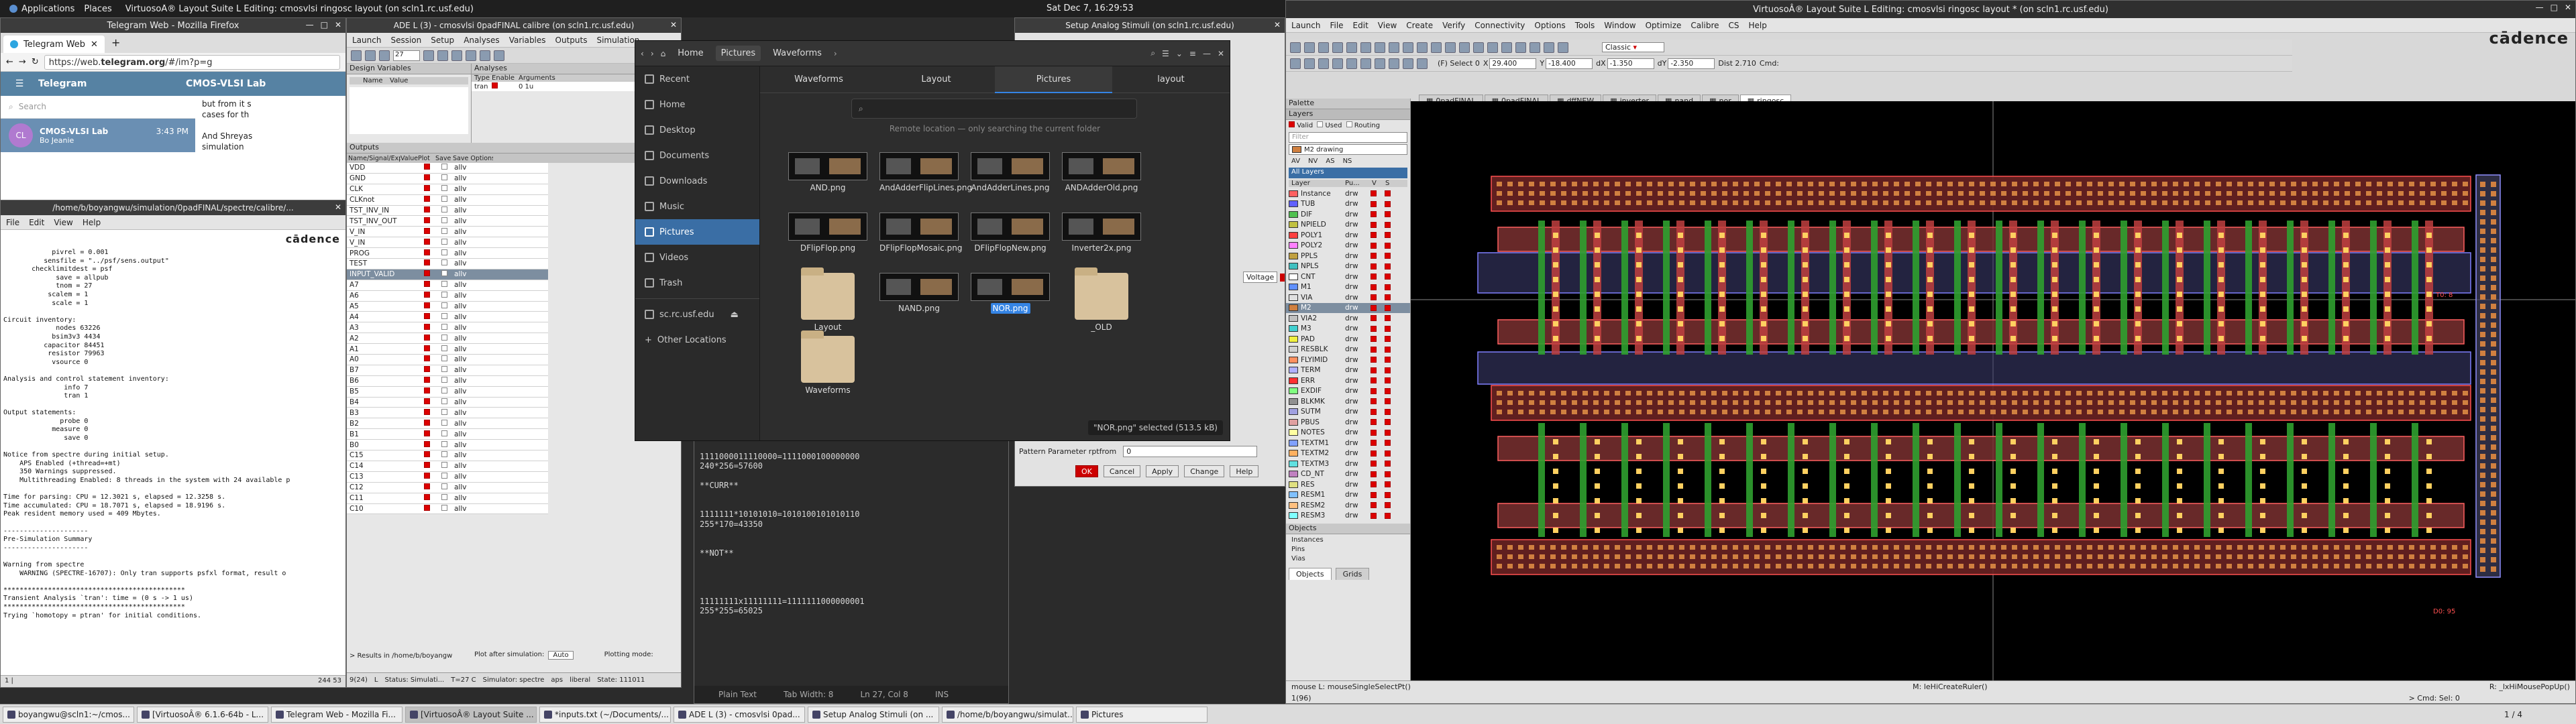 Image resolution: width=2576 pixels, height=724 pixels. I want to click on chat-item: CL CMOS-VLSI Lab 3:43 PM Bo Jeanie, so click(98, 135).